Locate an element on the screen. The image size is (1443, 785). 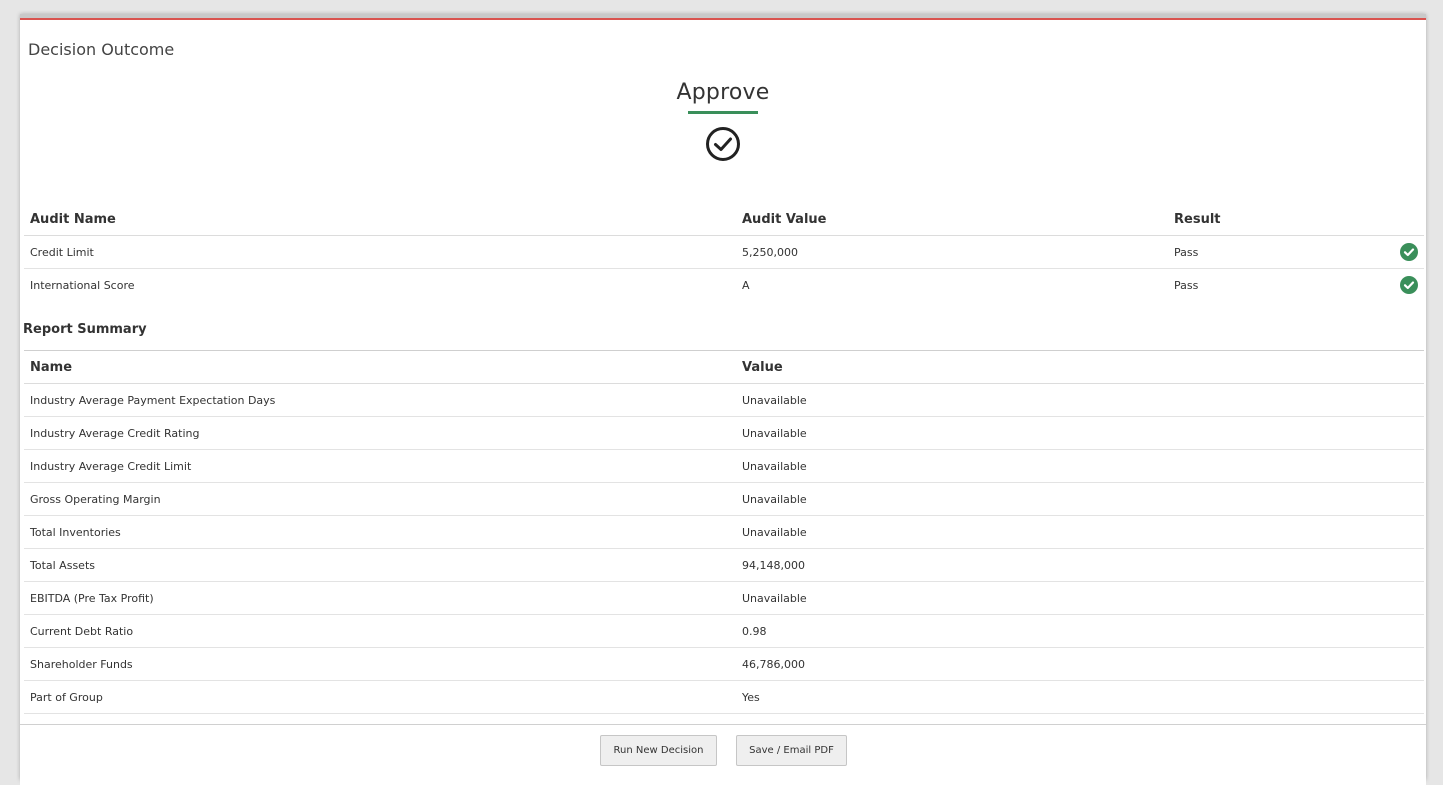
summary-name-cell: Current Debt Ratio is located at coordinates (380, 631).